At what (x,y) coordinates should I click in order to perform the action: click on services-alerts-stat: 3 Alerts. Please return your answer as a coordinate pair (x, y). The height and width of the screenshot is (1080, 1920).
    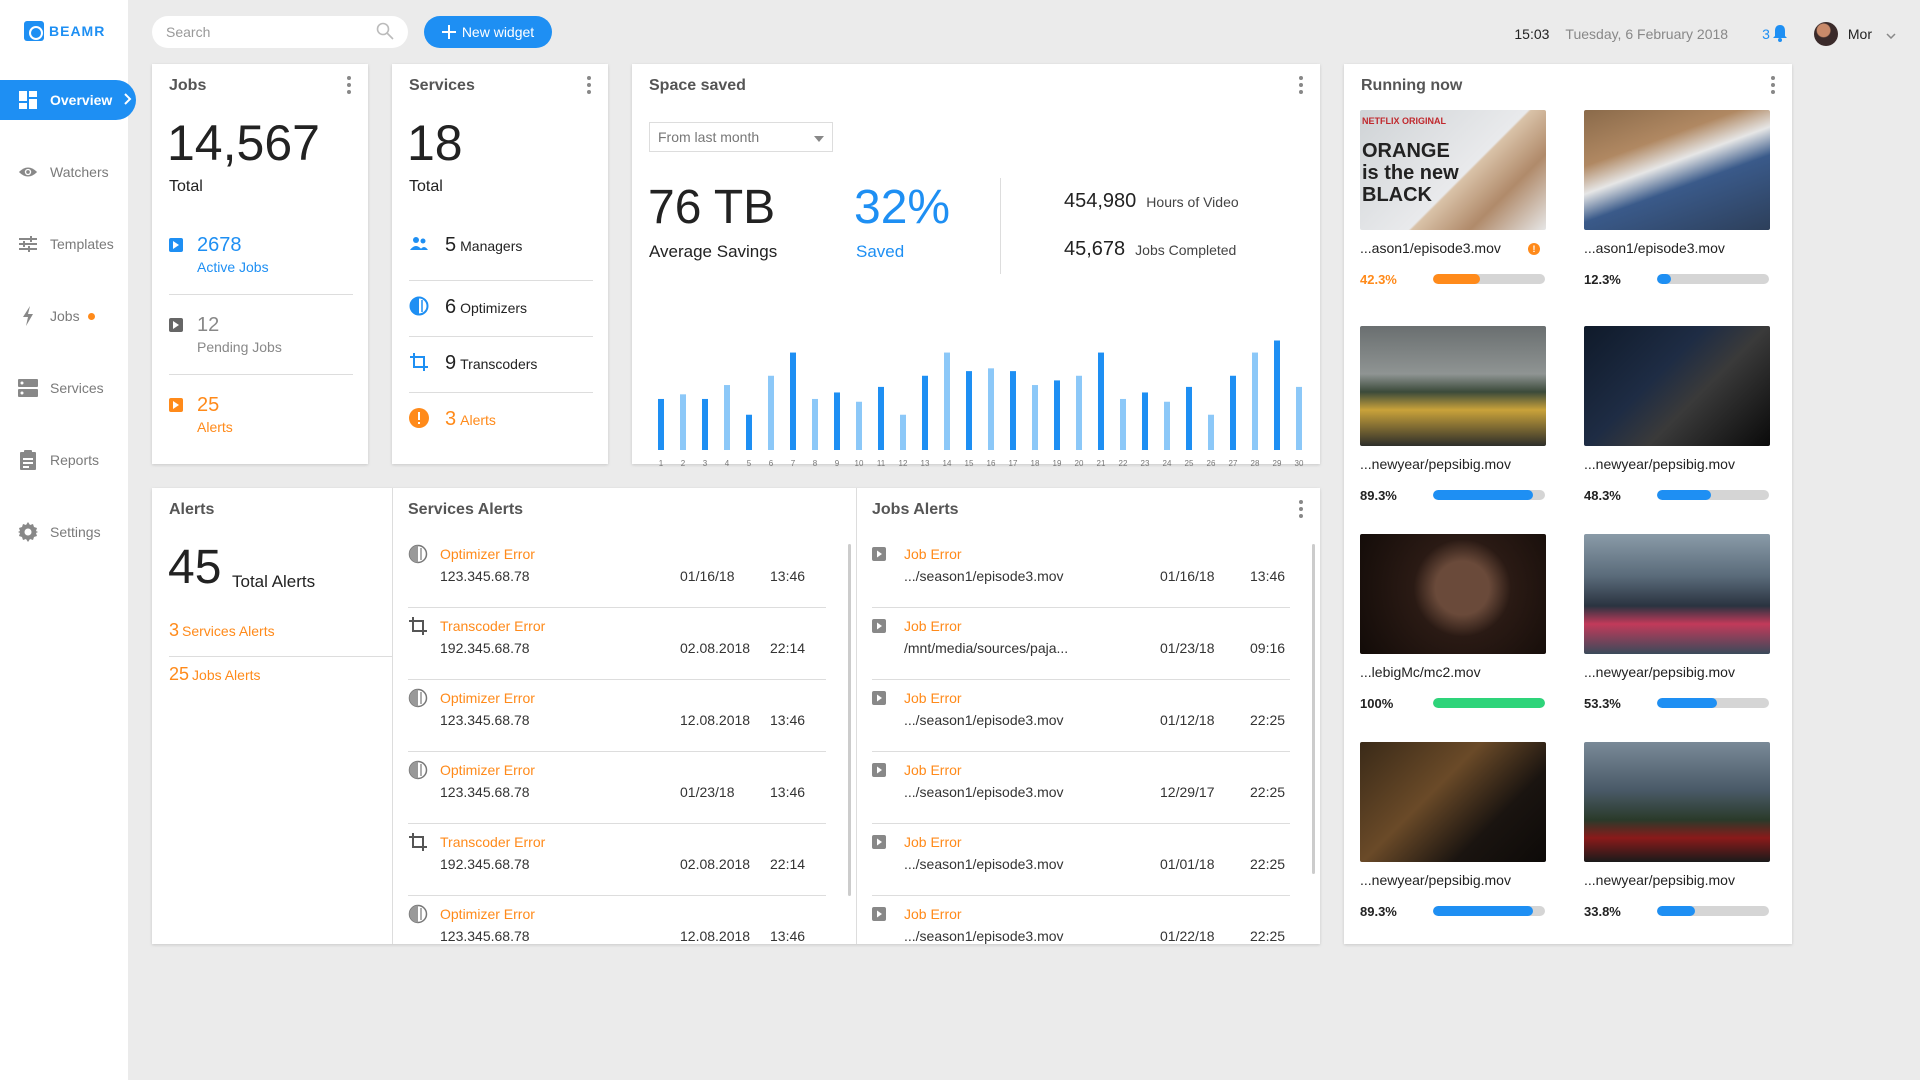
    Looking at the image, I should click on (501, 419).